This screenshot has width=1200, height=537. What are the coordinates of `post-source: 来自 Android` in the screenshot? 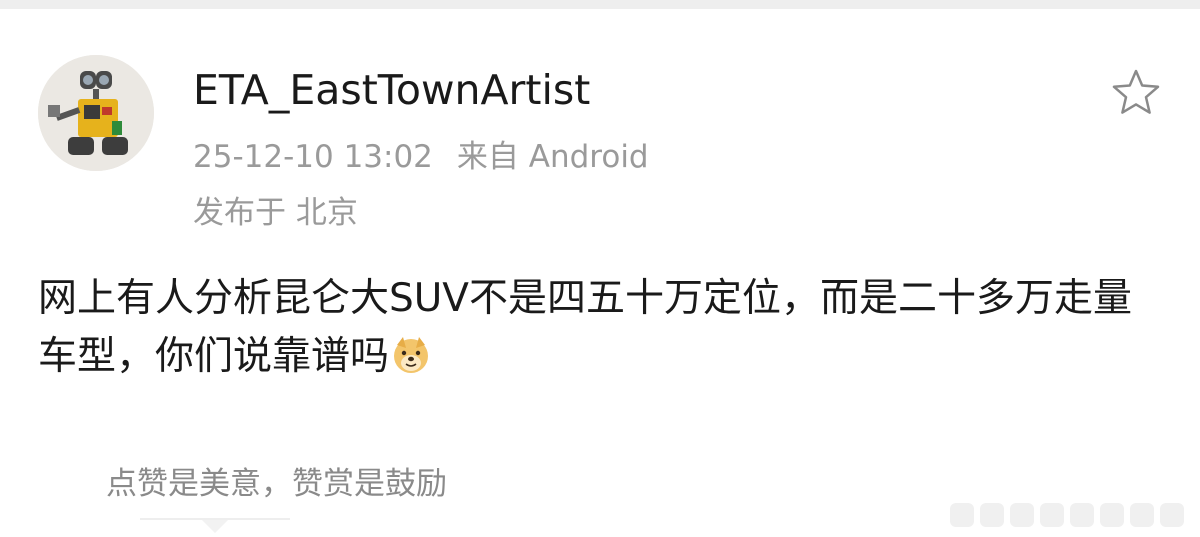 It's located at (552, 157).